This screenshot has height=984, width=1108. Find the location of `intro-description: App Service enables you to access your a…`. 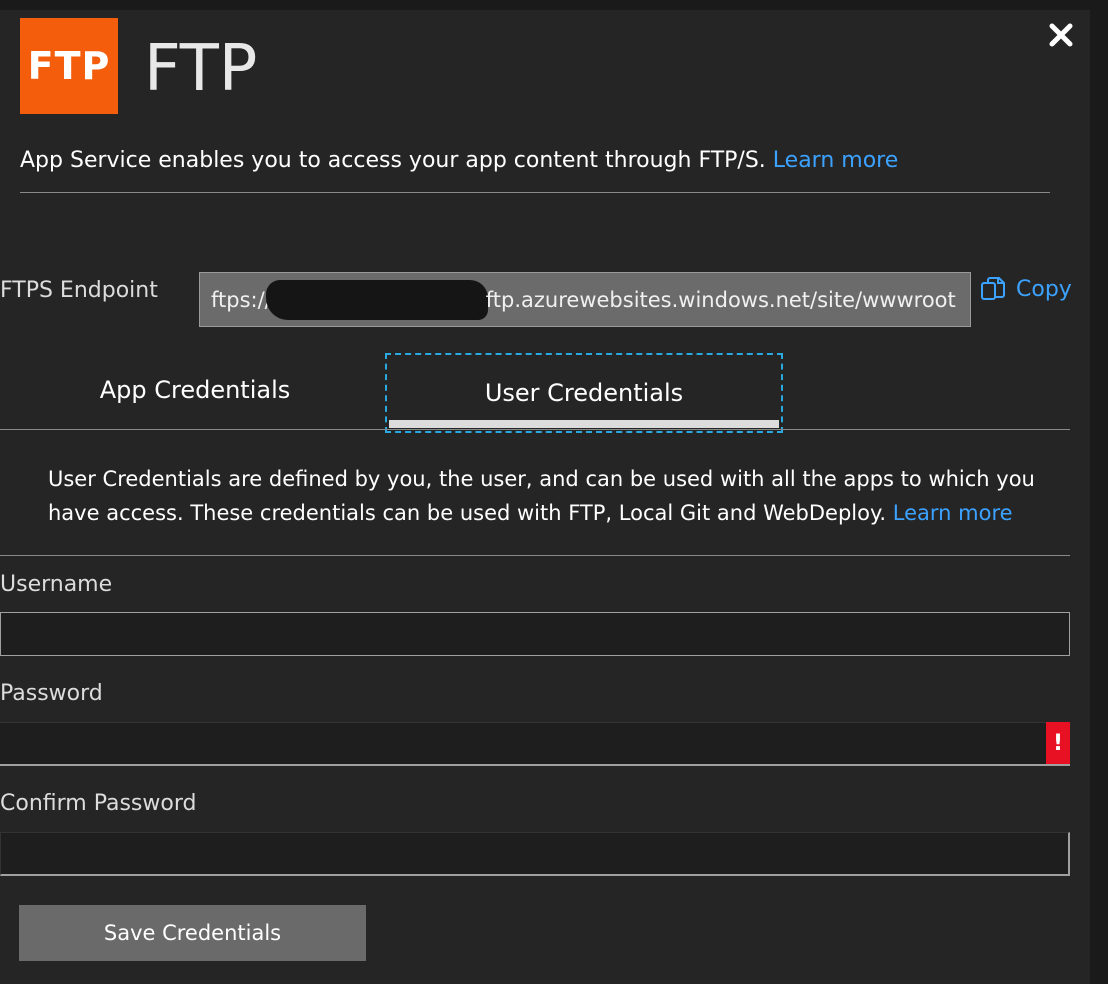

intro-description: App Service enables you to access your a… is located at coordinates (459, 160).